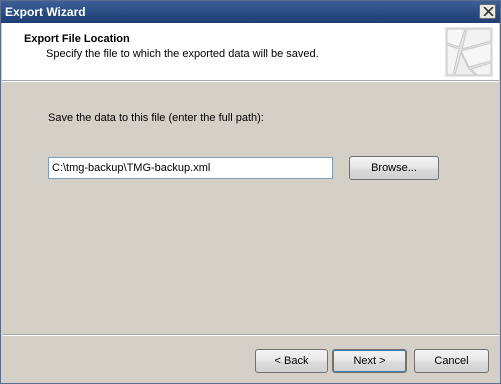 This screenshot has width=501, height=384. What do you see at coordinates (291, 361) in the screenshot?
I see `back-button: < Back` at bounding box center [291, 361].